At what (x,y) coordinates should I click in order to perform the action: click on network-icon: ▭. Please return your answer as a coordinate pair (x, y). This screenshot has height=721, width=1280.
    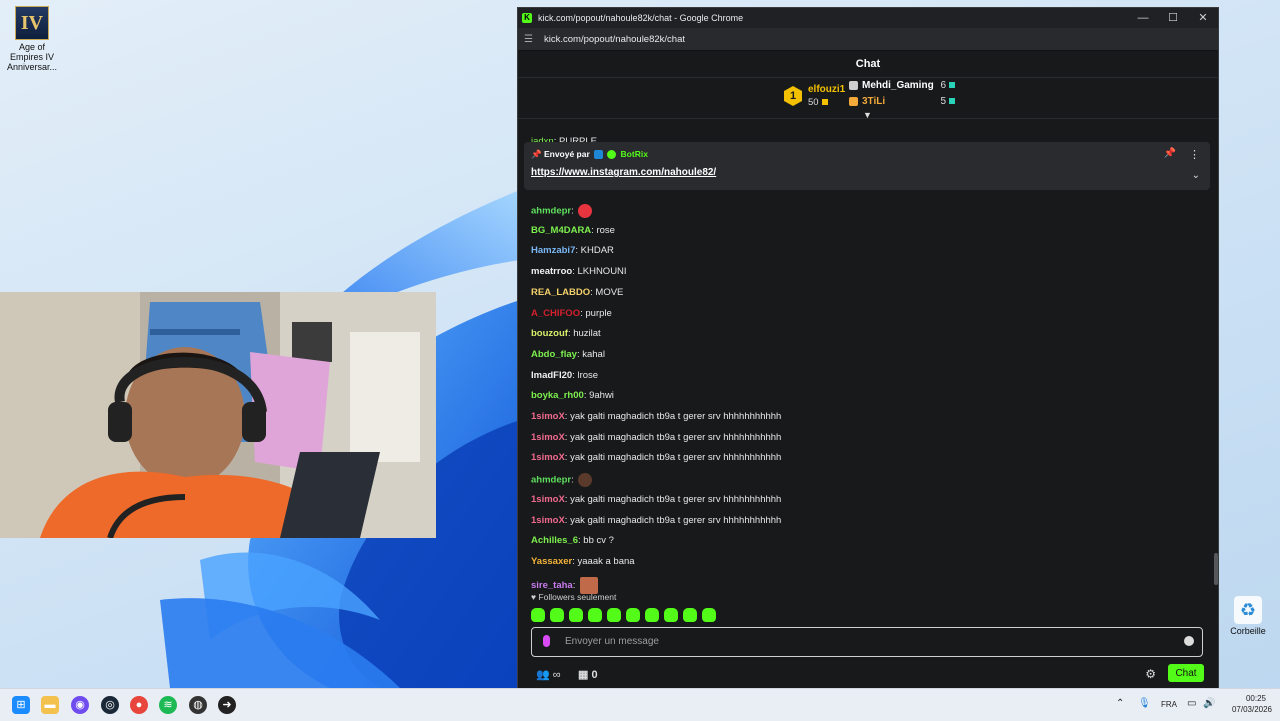
    Looking at the image, I should click on (1191, 703).